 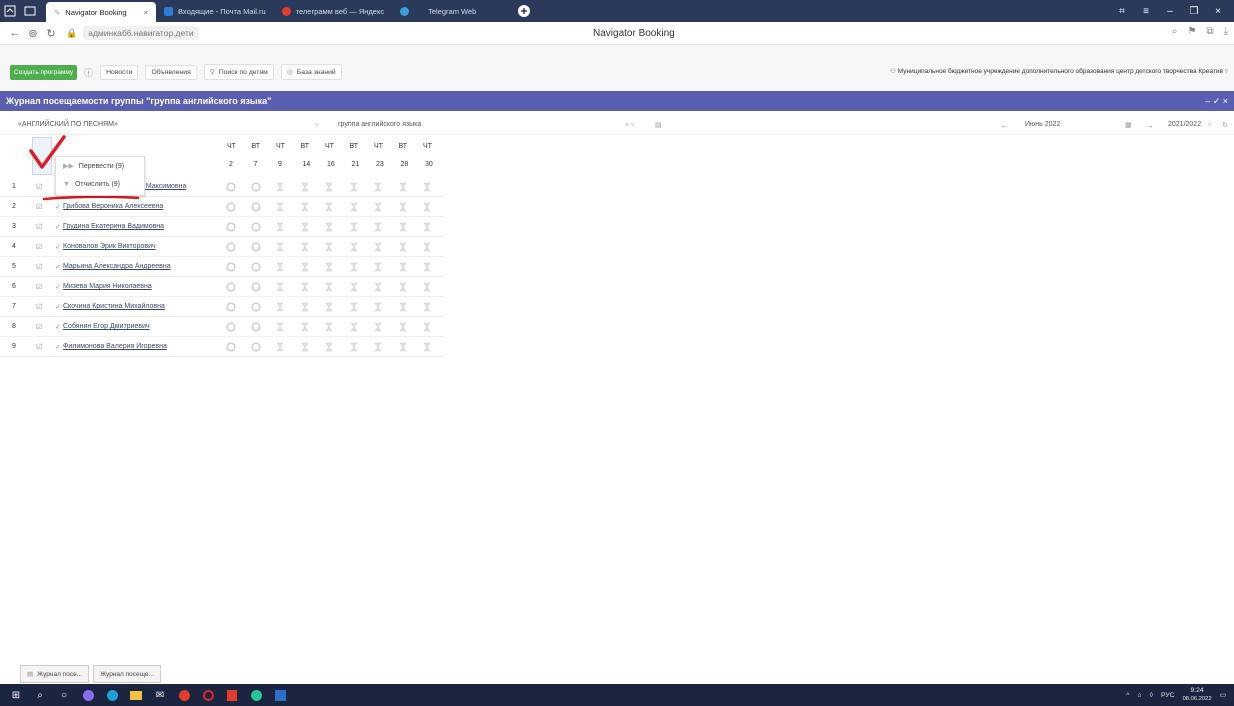 I want to click on document-icon: ▤, so click(x=658, y=125).